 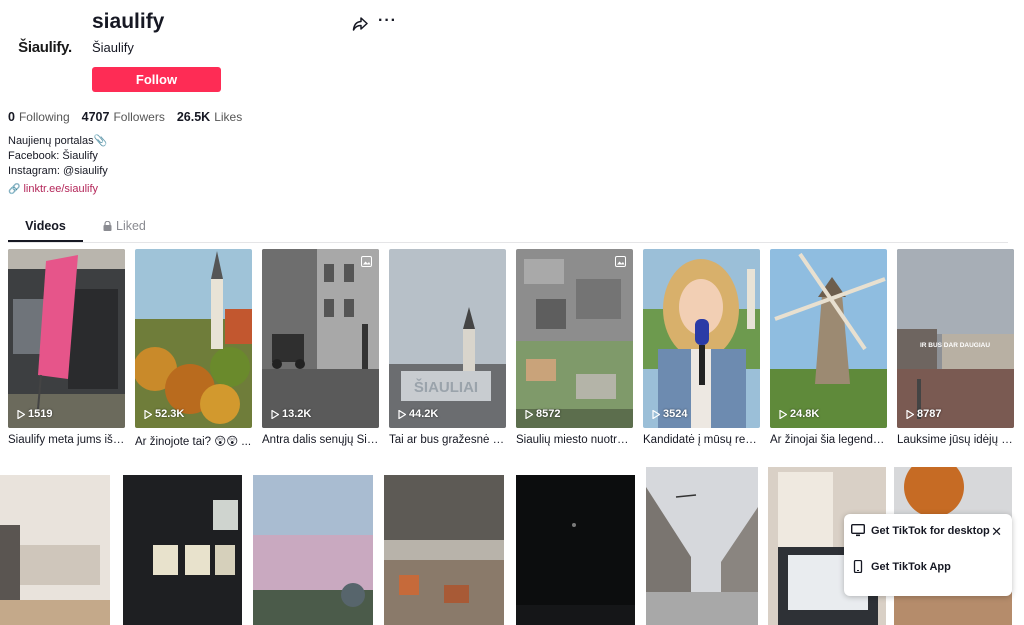 I want to click on view-count: 44.2K, so click(x=418, y=414).